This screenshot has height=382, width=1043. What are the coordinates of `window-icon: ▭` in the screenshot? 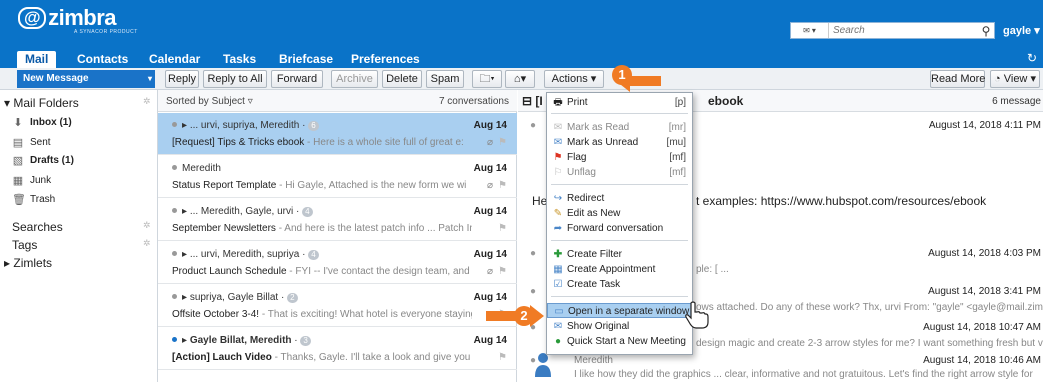 It's located at (559, 311).